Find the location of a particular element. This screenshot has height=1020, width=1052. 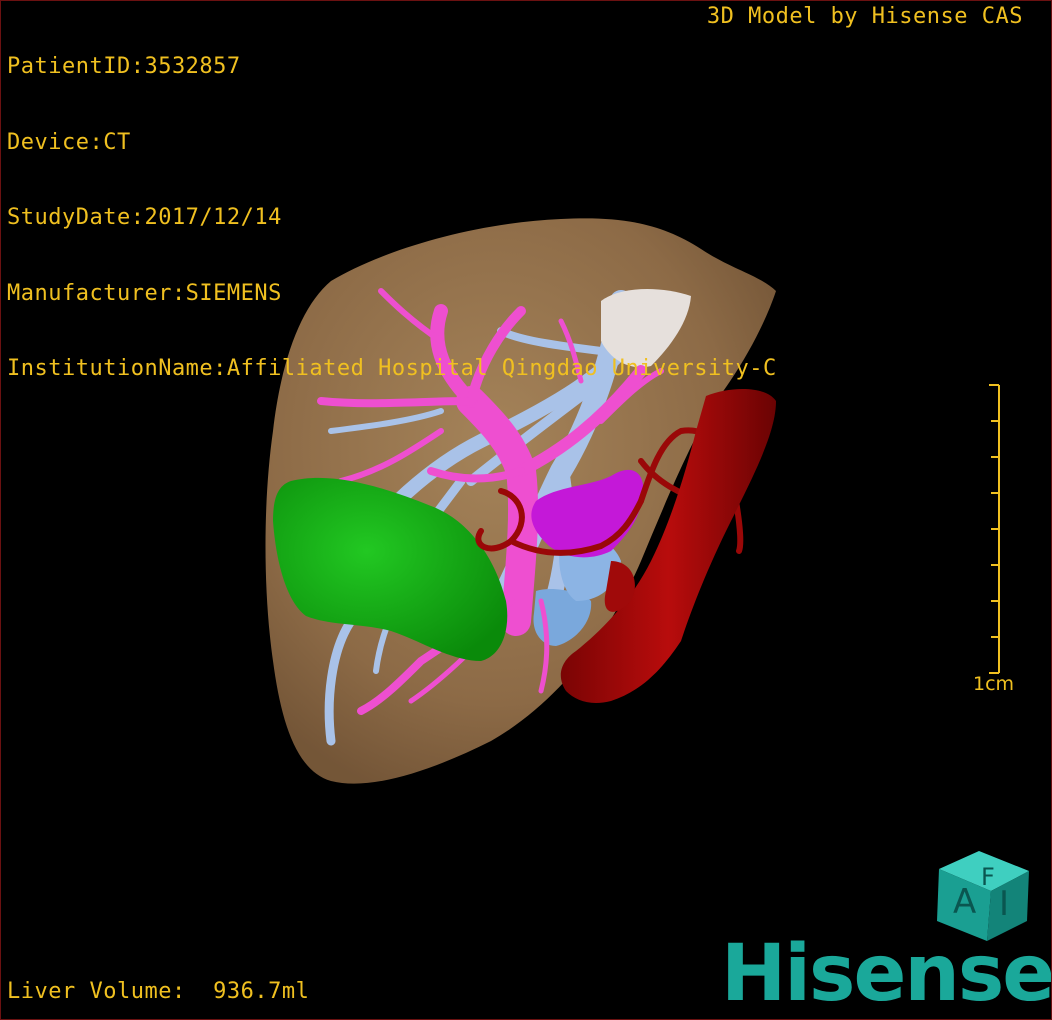

cube-letter-i: I is located at coordinates (1004, 904).